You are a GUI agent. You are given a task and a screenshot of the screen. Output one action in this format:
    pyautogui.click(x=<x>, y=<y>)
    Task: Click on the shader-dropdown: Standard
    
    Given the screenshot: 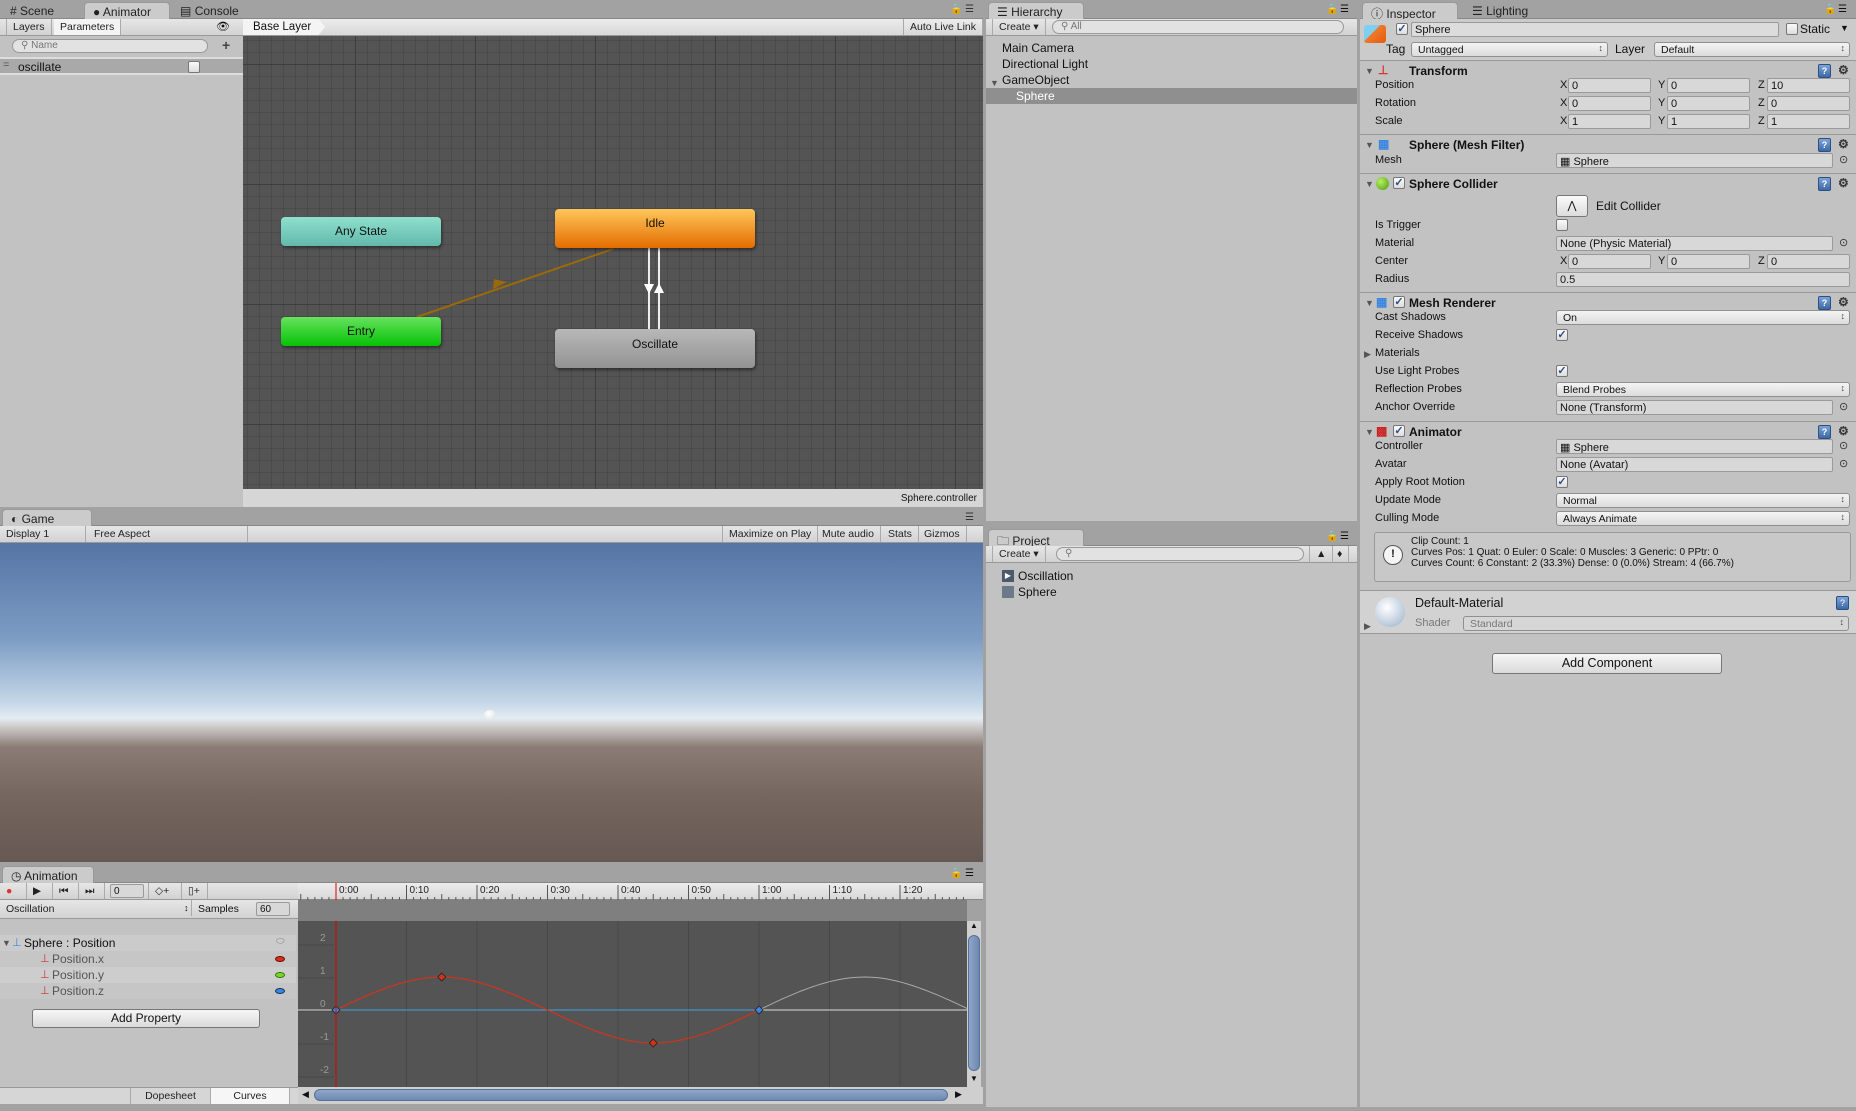 What is the action you would take?
    pyautogui.click(x=1656, y=623)
    